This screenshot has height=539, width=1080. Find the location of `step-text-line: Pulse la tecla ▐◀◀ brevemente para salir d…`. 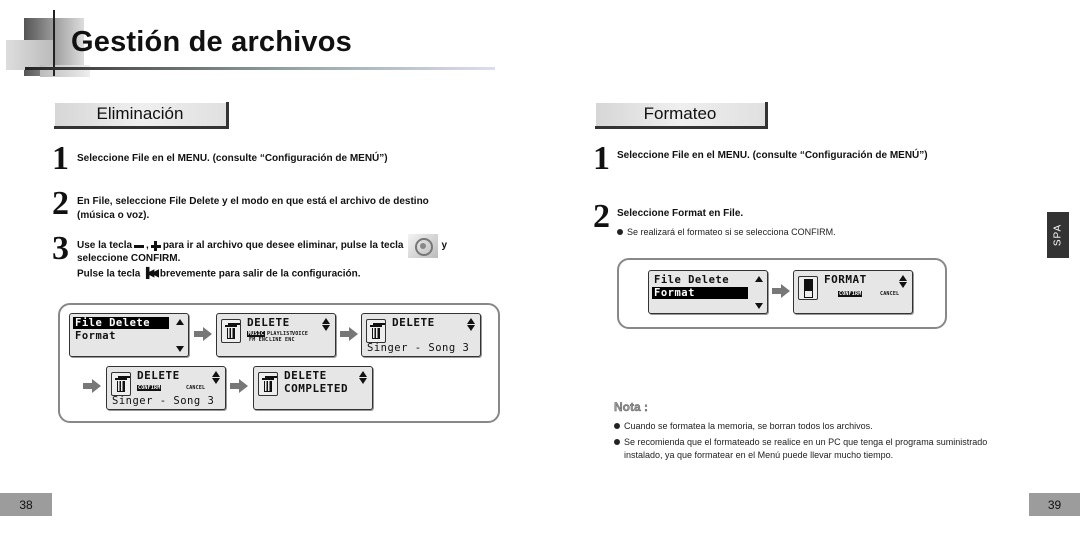

step-text-line: Pulse la tecla ▐◀◀ brevemente para salir d… is located at coordinates (272, 274).